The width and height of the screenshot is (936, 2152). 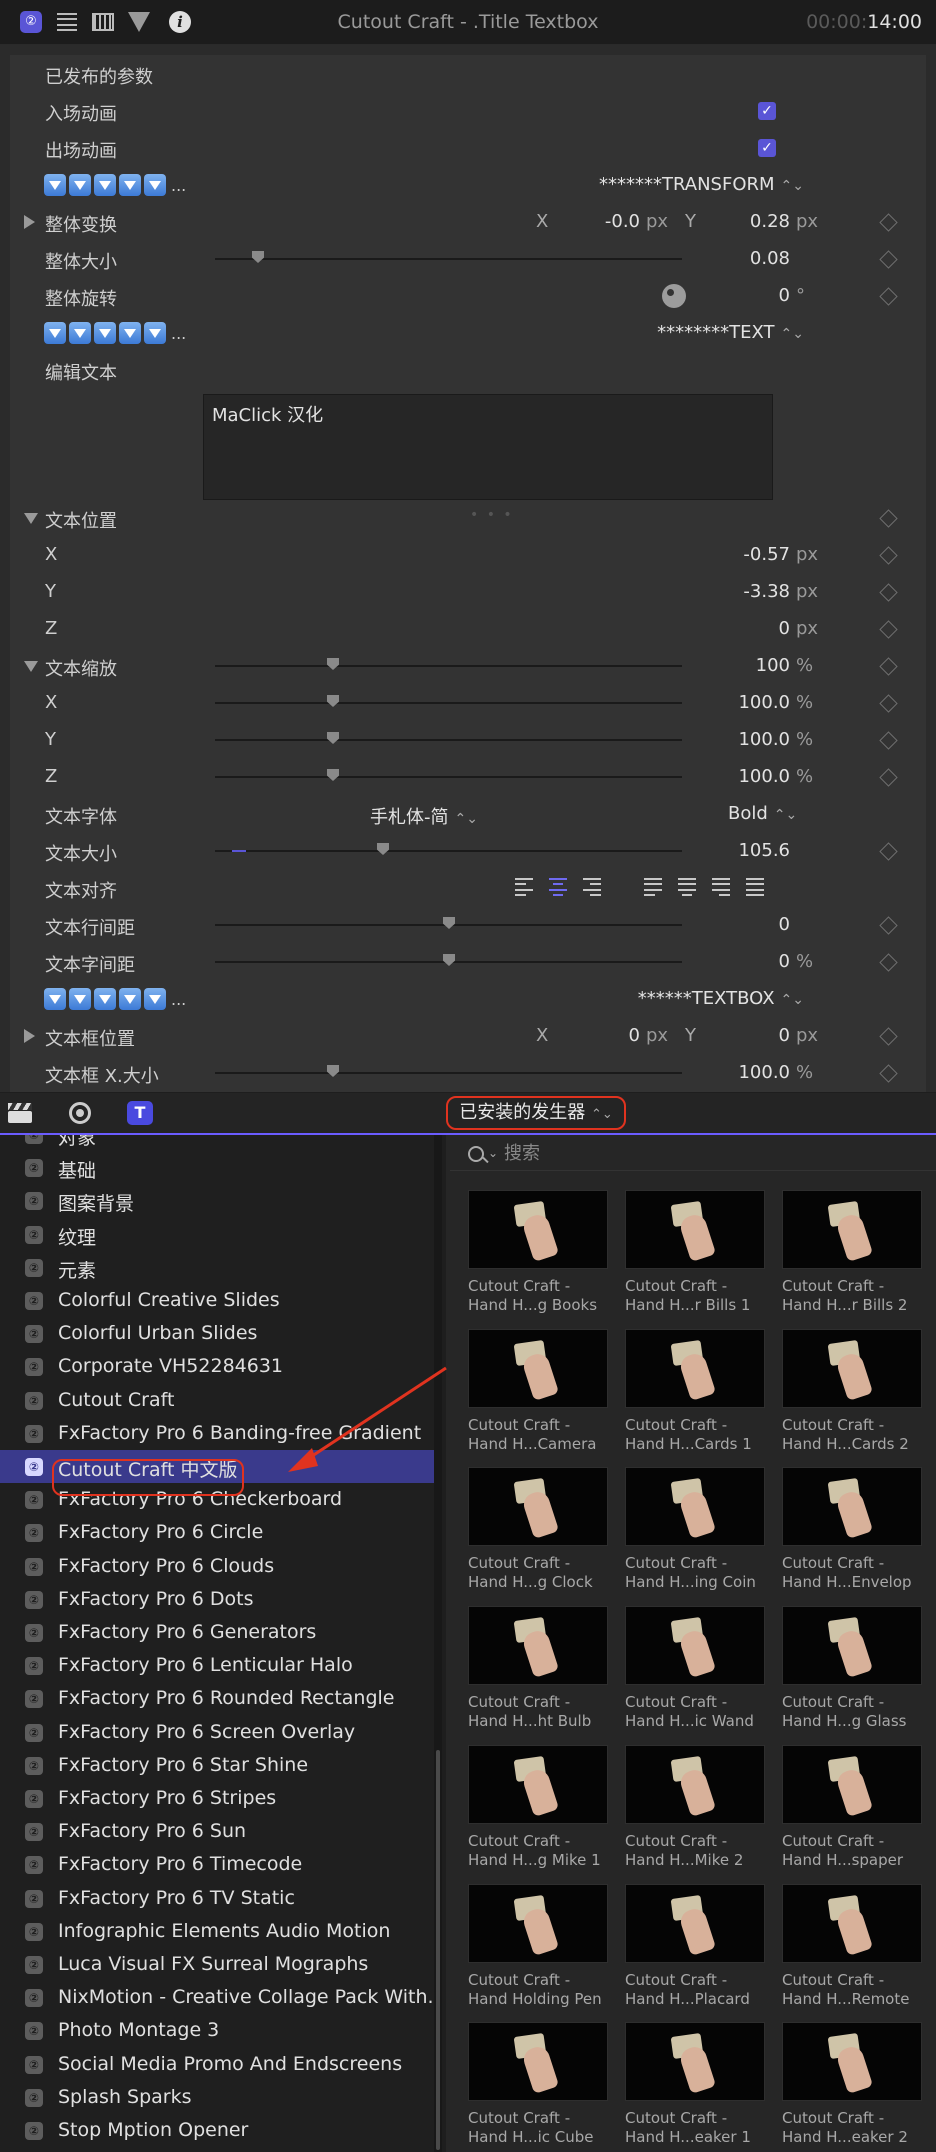 I want to click on generator-tile: Cutout Craft - Hand H...Camera, so click(x=538, y=1392).